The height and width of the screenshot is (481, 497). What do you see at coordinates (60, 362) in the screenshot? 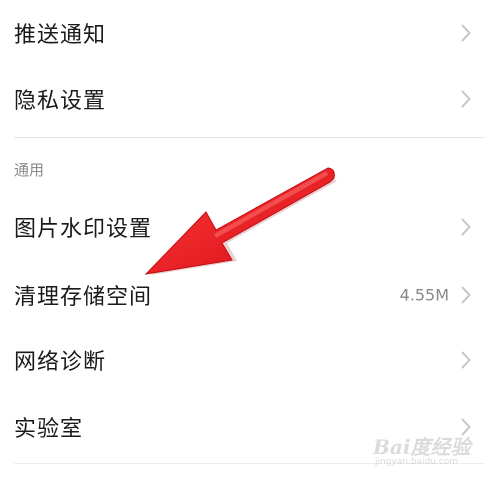
I see `settings-item-label: 网络诊断` at bounding box center [60, 362].